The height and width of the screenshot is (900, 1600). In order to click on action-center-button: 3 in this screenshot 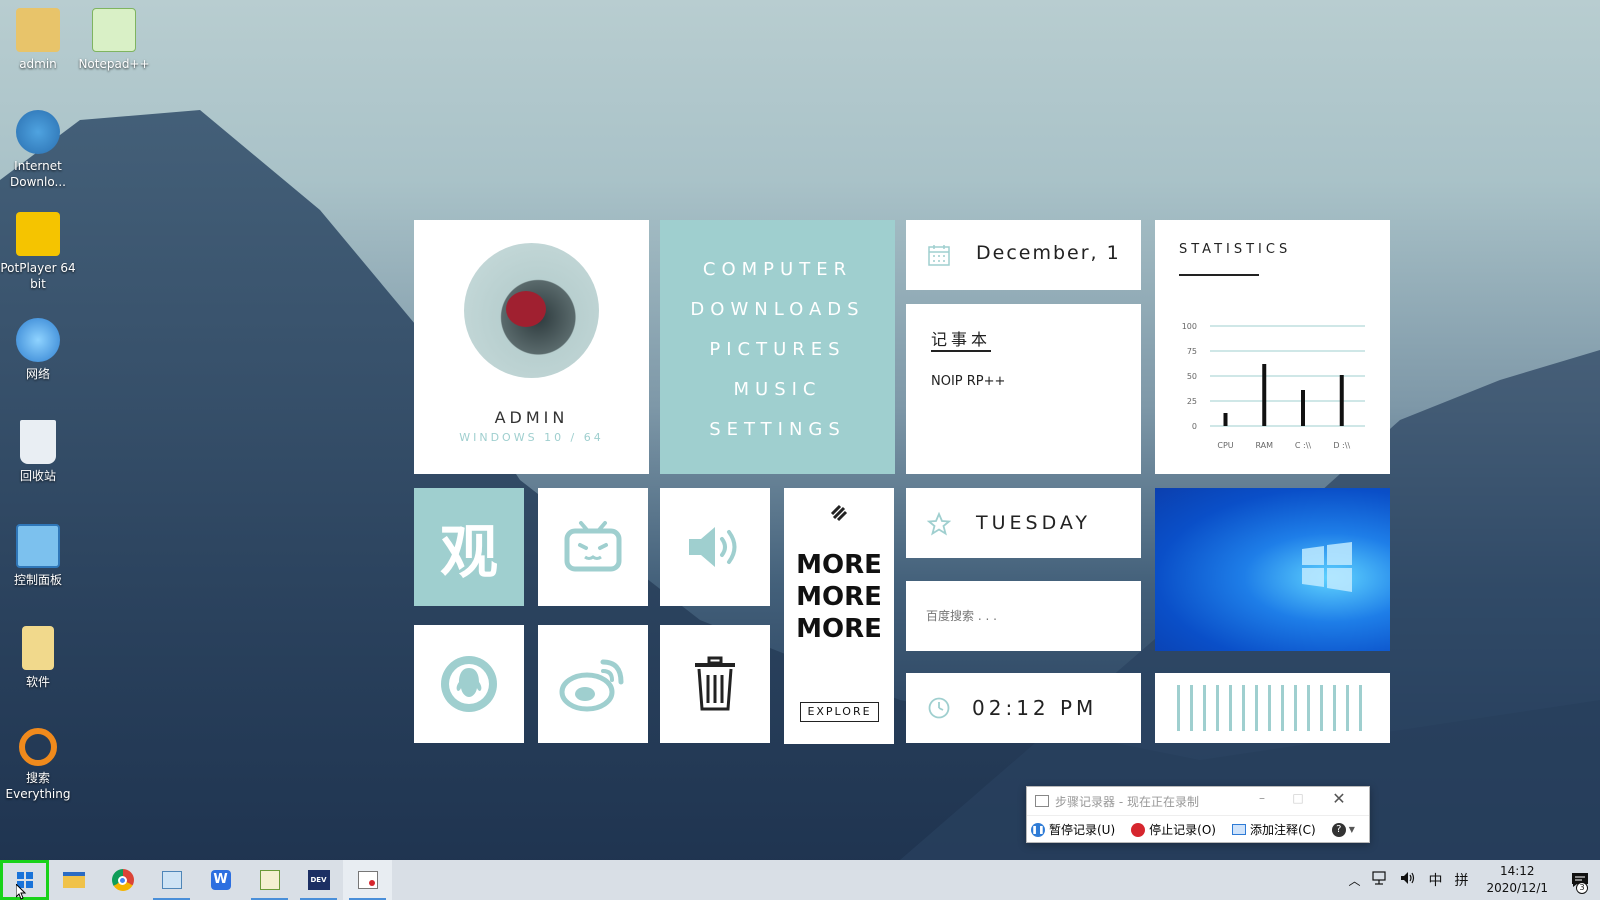, I will do `click(1580, 880)`.